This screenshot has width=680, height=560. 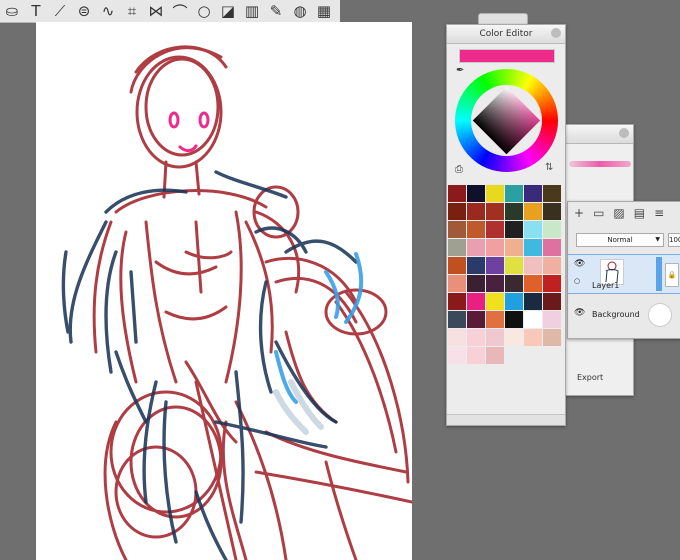 I want to click on lock-icon: 🔒, so click(x=672, y=275).